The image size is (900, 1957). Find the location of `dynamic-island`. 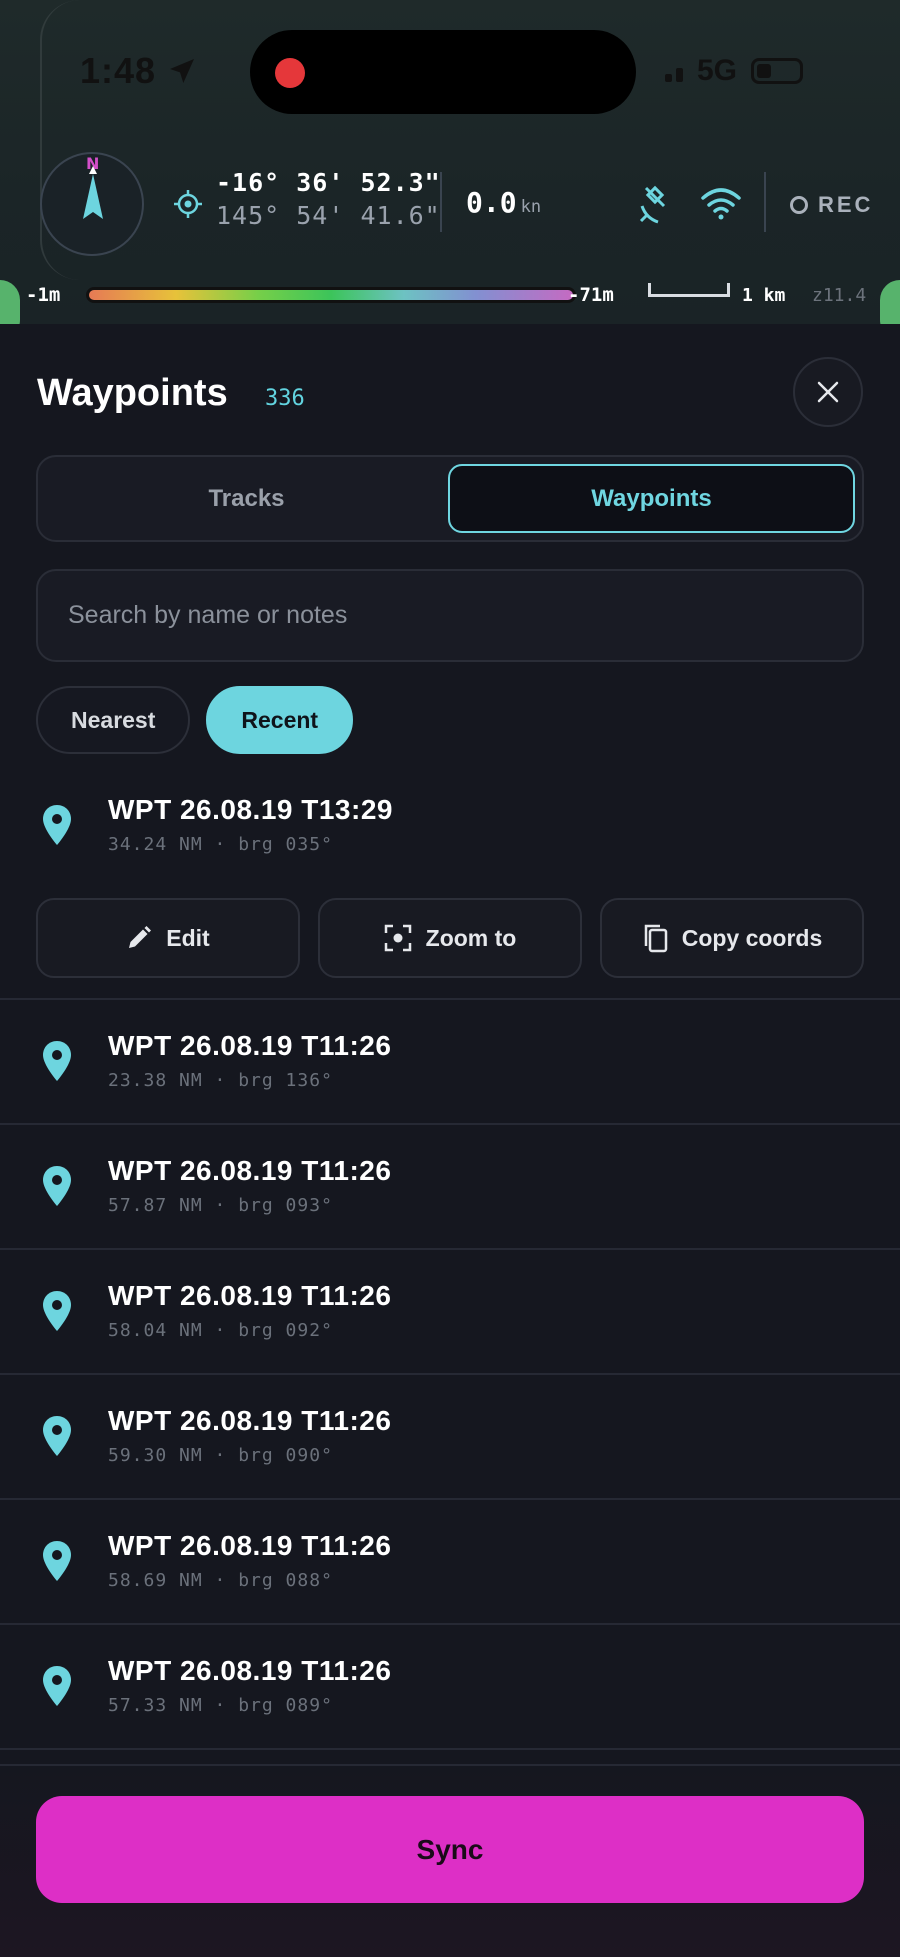

dynamic-island is located at coordinates (443, 72).